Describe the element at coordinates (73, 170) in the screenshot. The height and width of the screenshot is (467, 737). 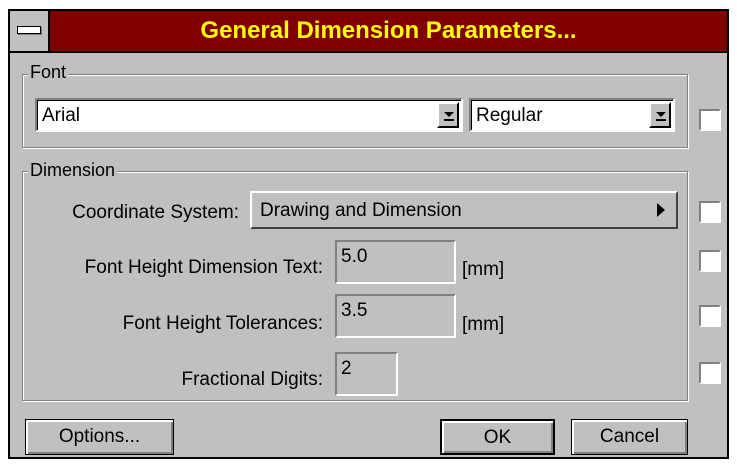
I see `dimension-group-label: Dimension` at that location.